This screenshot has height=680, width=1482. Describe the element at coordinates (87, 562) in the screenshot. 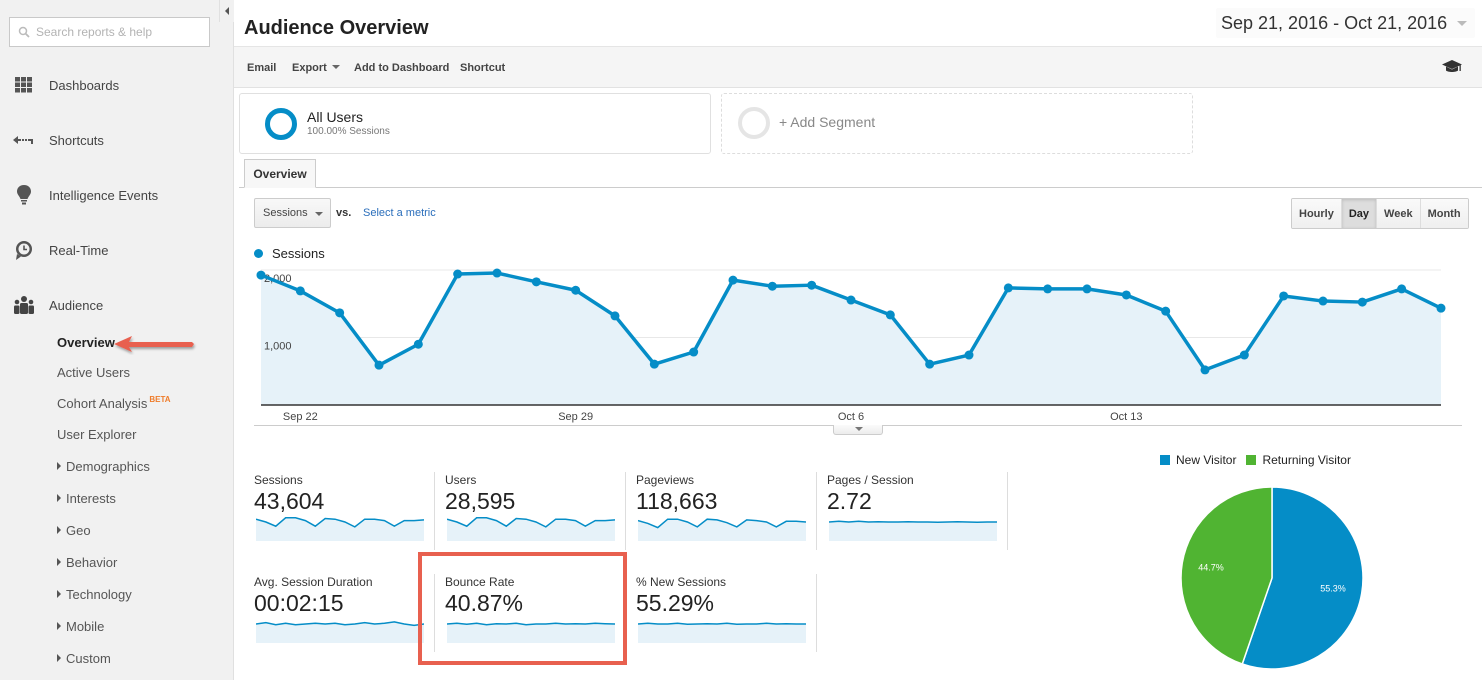

I see `sidebar-subitem-behavior: Behavior` at that location.